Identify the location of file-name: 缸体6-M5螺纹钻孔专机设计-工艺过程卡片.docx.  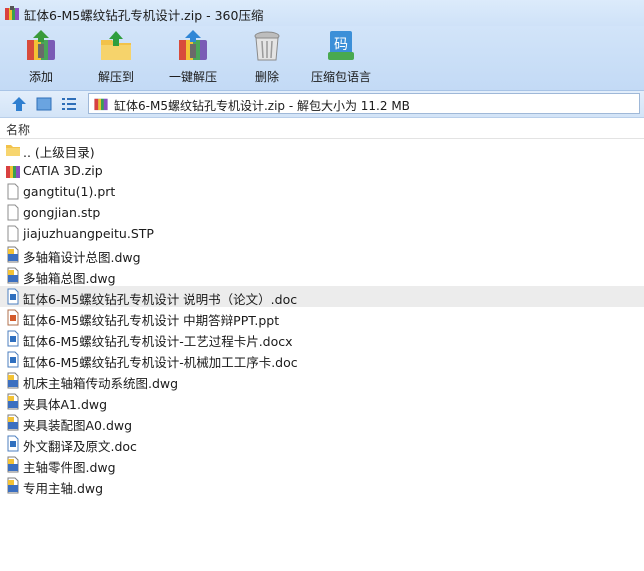
(158, 341).